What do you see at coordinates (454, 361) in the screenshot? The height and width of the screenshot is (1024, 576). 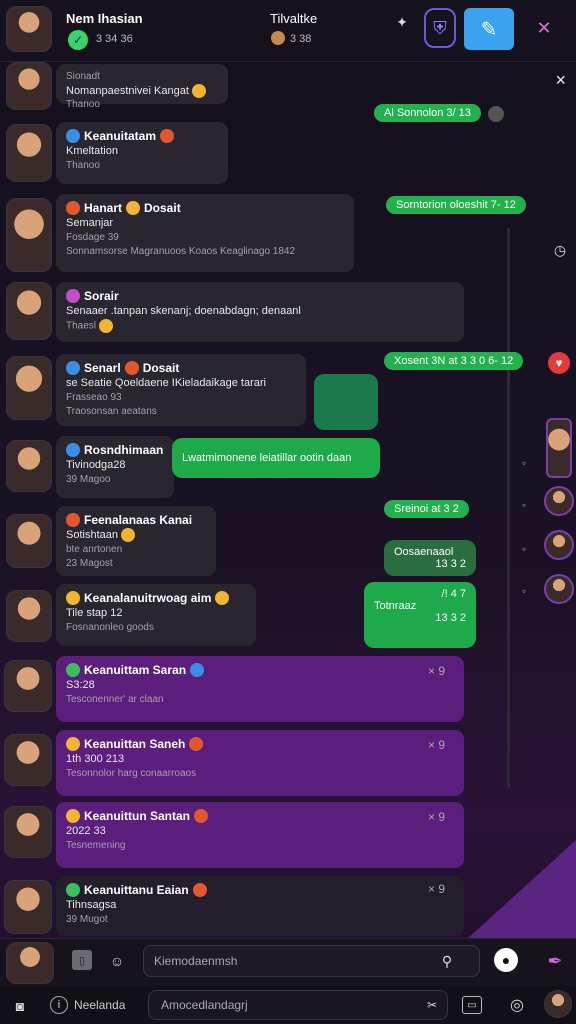 I see `reply-pill: Xosent 3N at 3 3 0 6- 12` at bounding box center [454, 361].